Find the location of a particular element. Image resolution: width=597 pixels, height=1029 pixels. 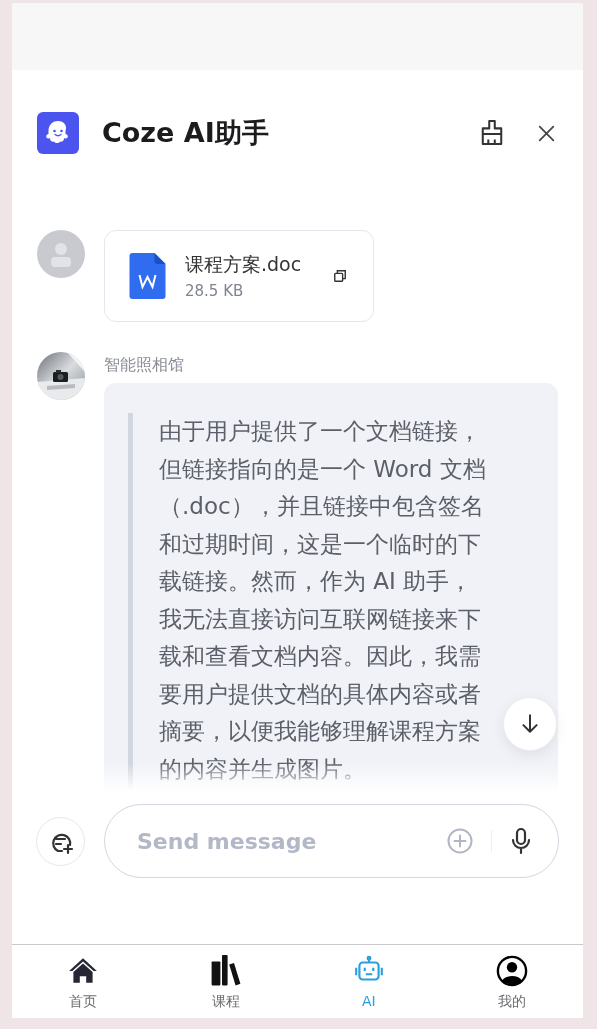

user-icon is located at coordinates (511, 971).